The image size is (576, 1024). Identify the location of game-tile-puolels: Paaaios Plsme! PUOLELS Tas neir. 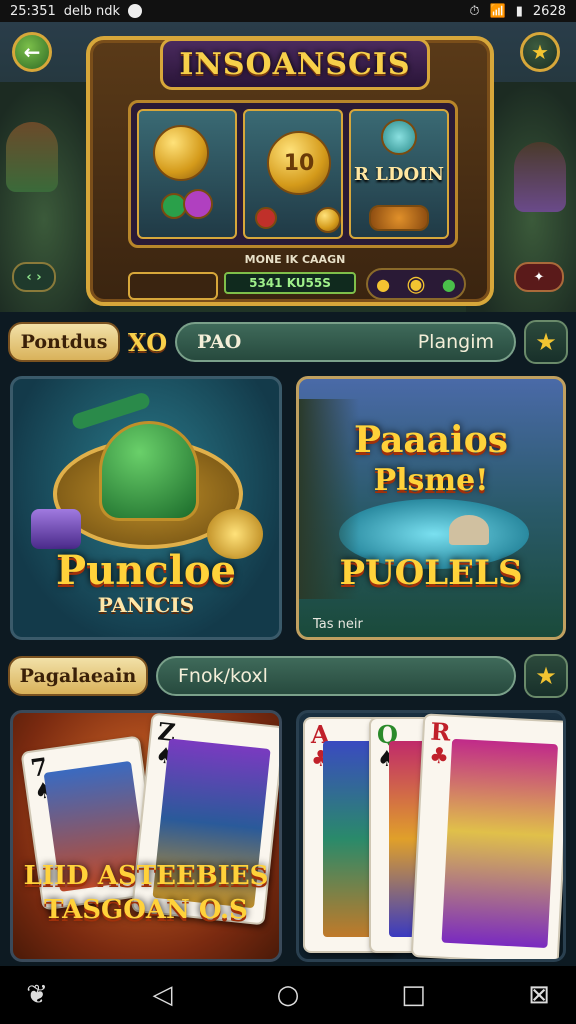
(431, 508).